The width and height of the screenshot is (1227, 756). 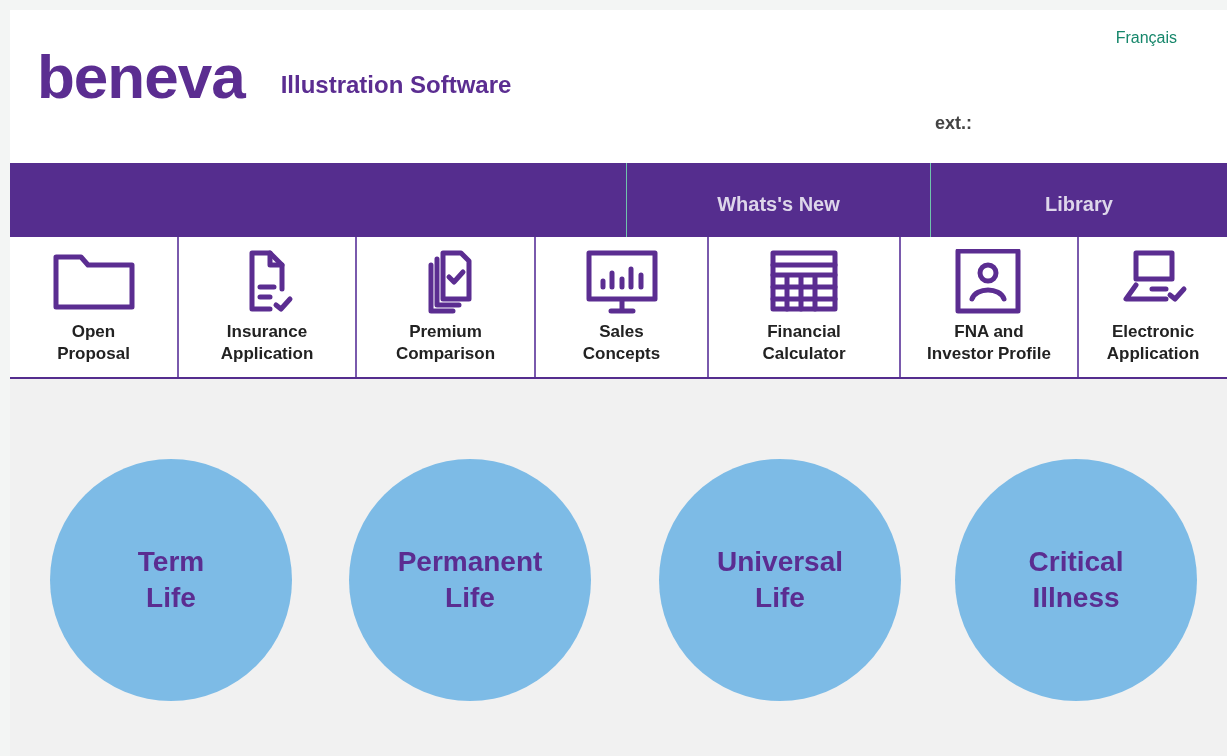 I want to click on tool-button: Open Proposal, so click(x=94, y=307).